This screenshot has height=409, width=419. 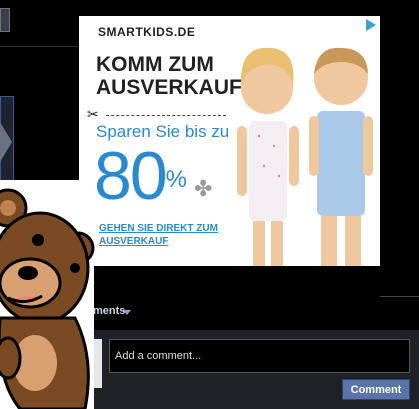 What do you see at coordinates (166, 235) in the screenshot?
I see `ad-cta-link: GEHEN SIE DIREKT ZUM AUSVERKAUF` at bounding box center [166, 235].